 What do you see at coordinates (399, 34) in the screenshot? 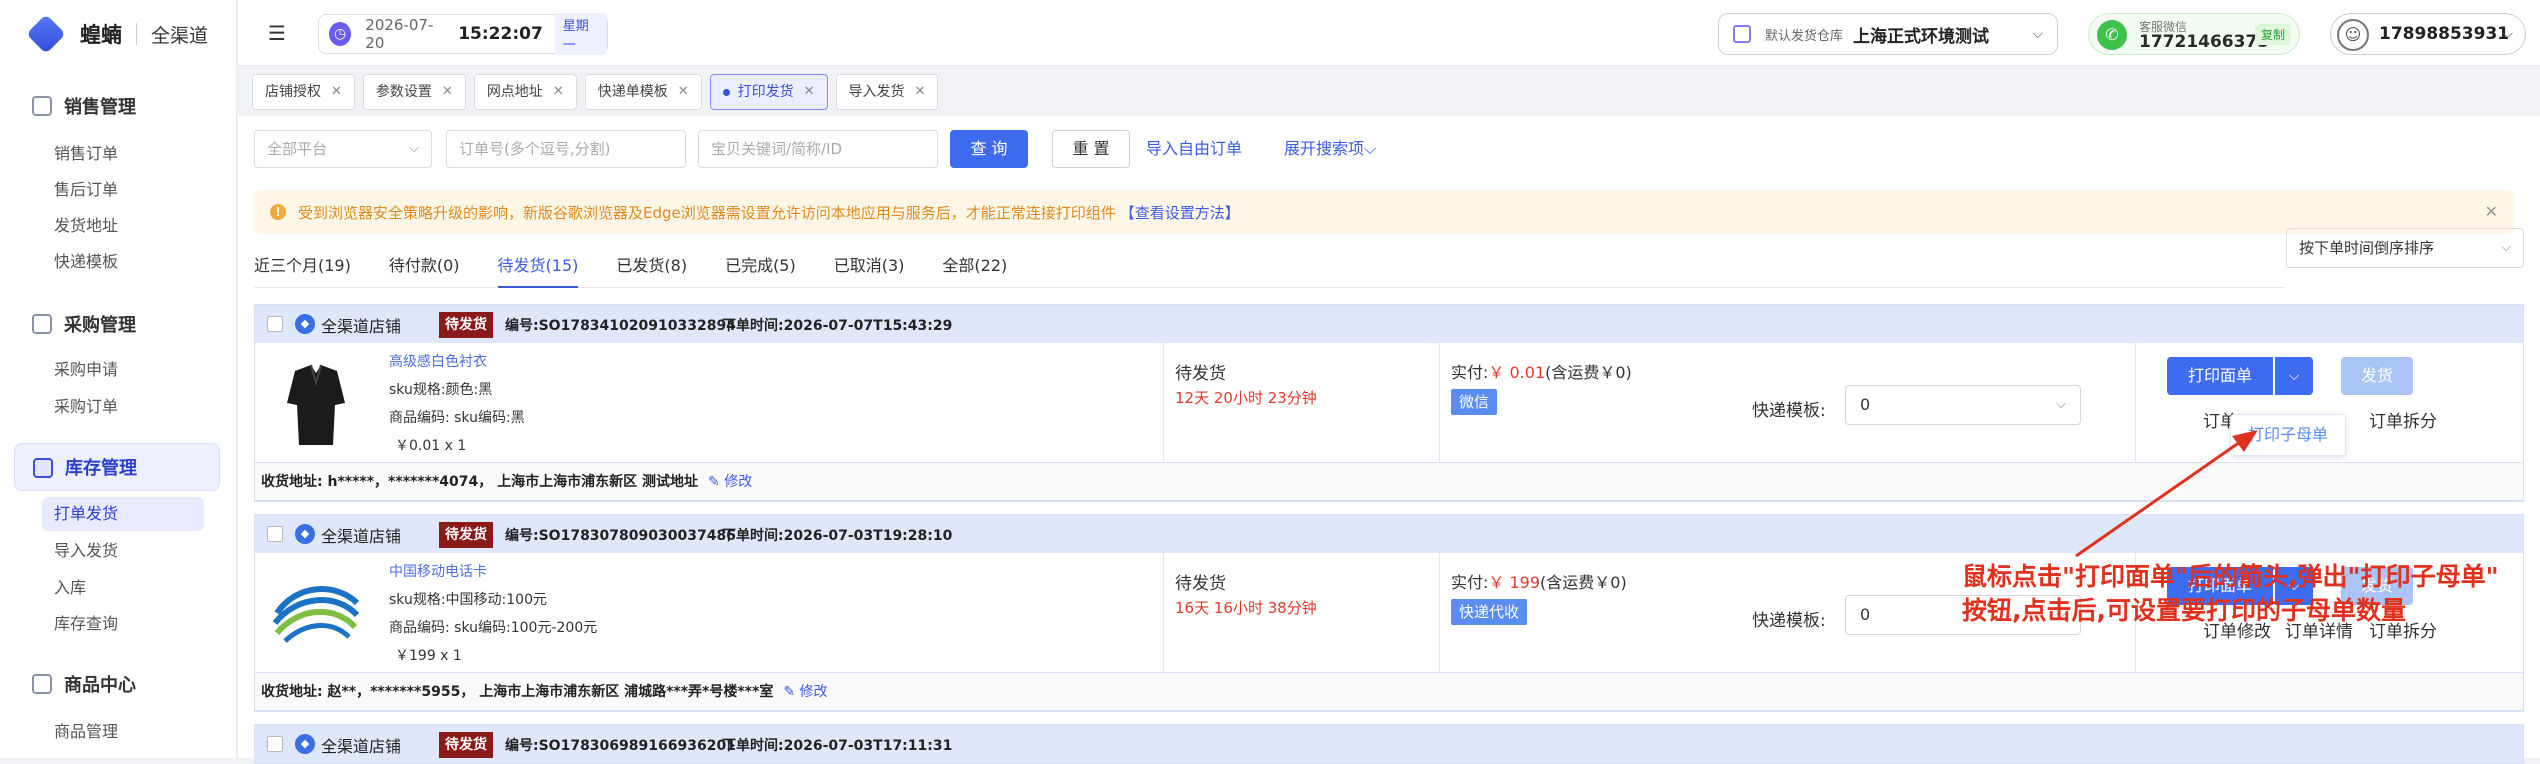
I see `current-date: 2026-07-20` at bounding box center [399, 34].